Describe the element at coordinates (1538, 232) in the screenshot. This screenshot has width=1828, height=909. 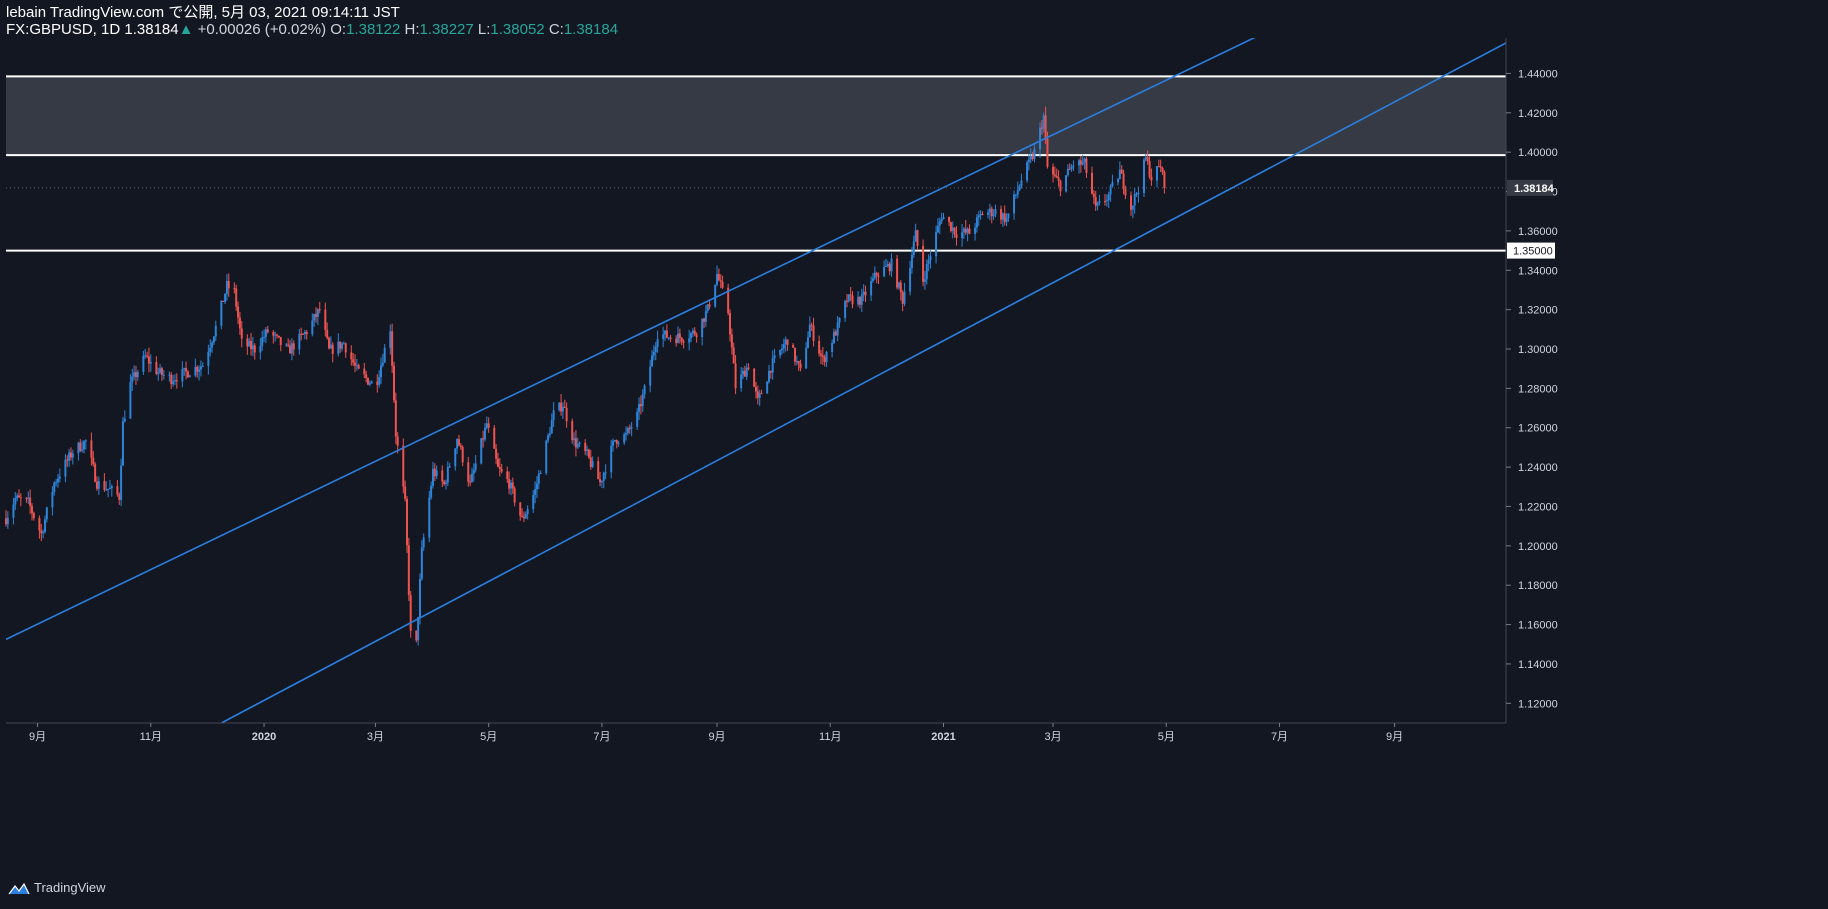
I see `price-tick-label: 1.36000` at that location.